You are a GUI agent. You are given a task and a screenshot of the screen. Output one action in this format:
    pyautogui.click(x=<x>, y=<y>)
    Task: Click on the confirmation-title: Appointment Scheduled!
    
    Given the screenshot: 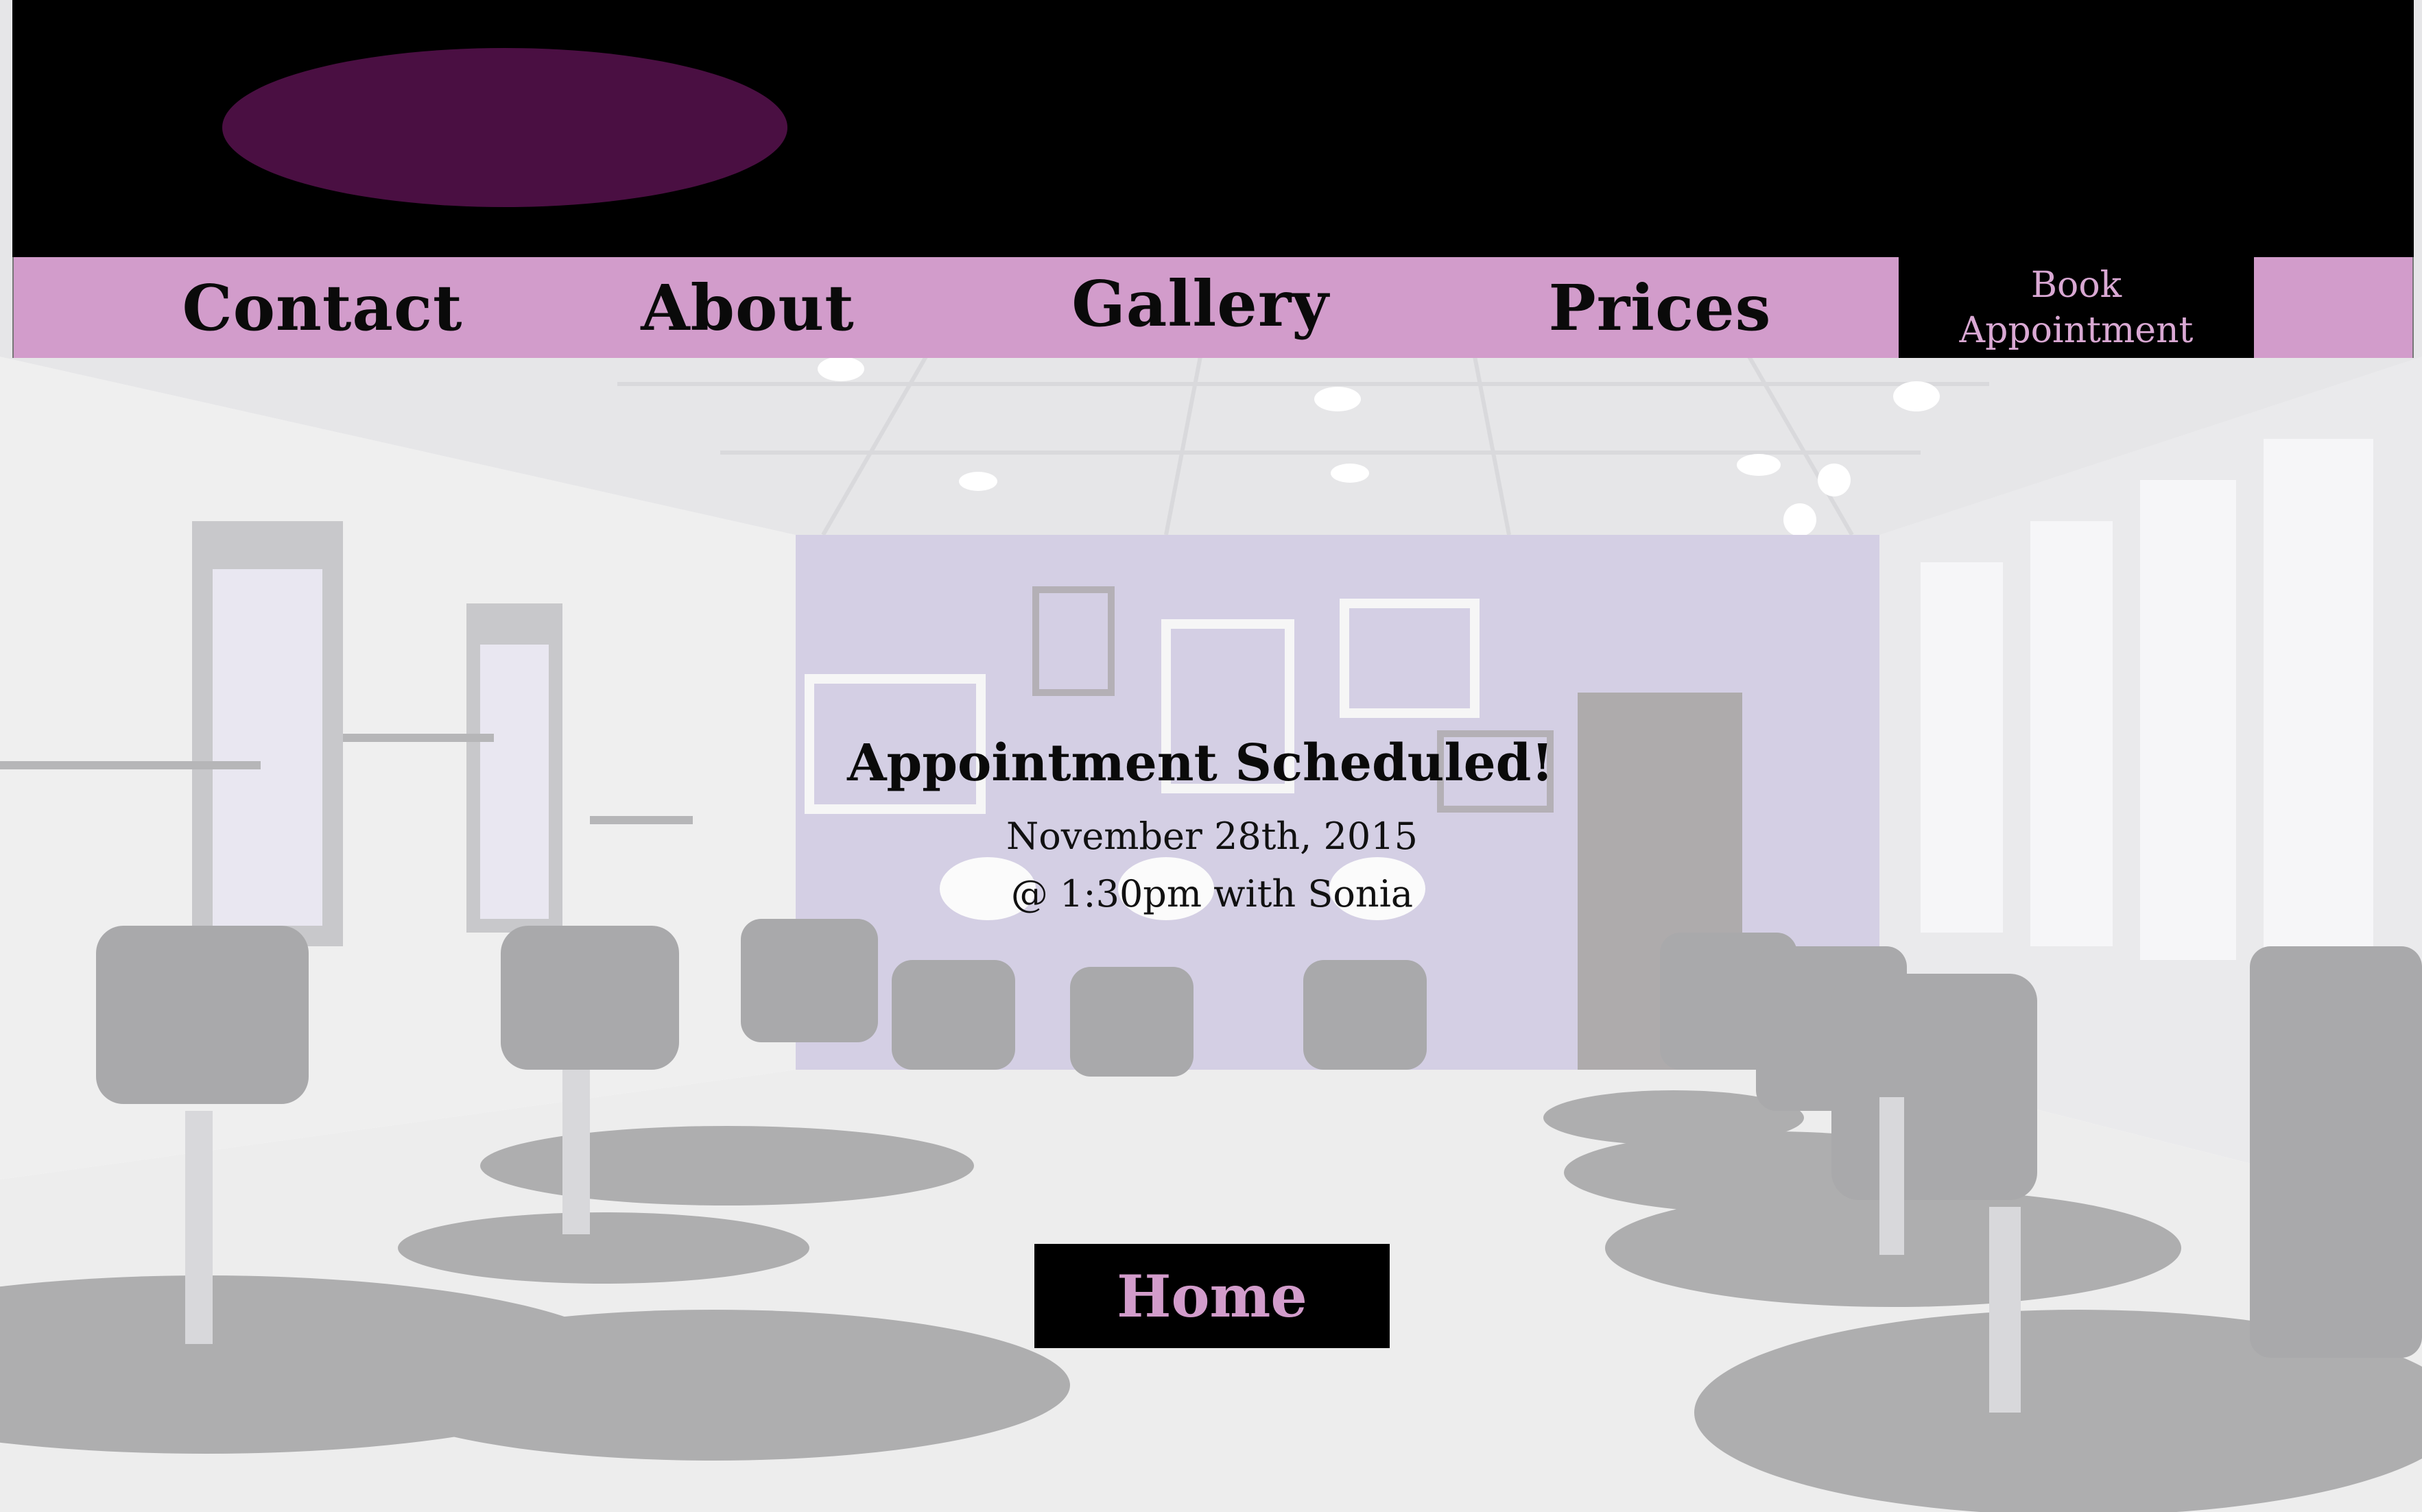 What is the action you would take?
    pyautogui.click(x=1200, y=763)
    